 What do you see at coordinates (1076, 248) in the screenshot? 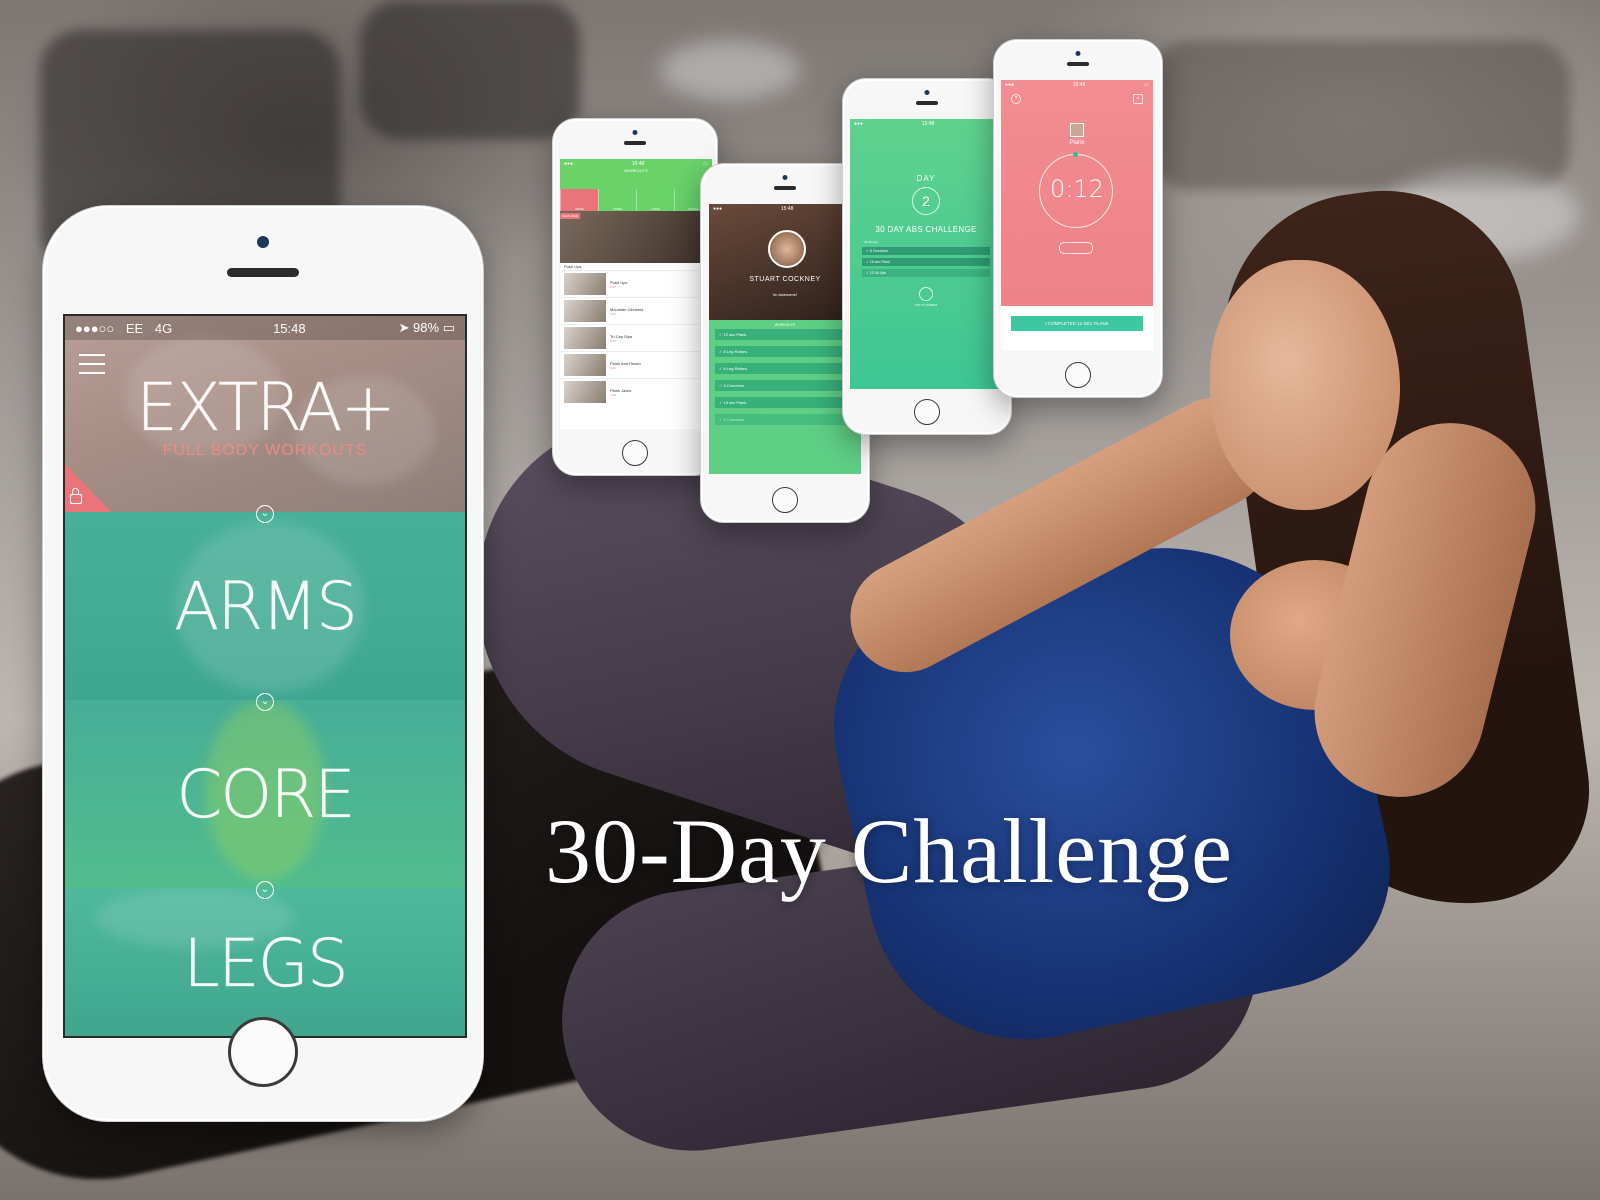
I see `play-pause-control` at bounding box center [1076, 248].